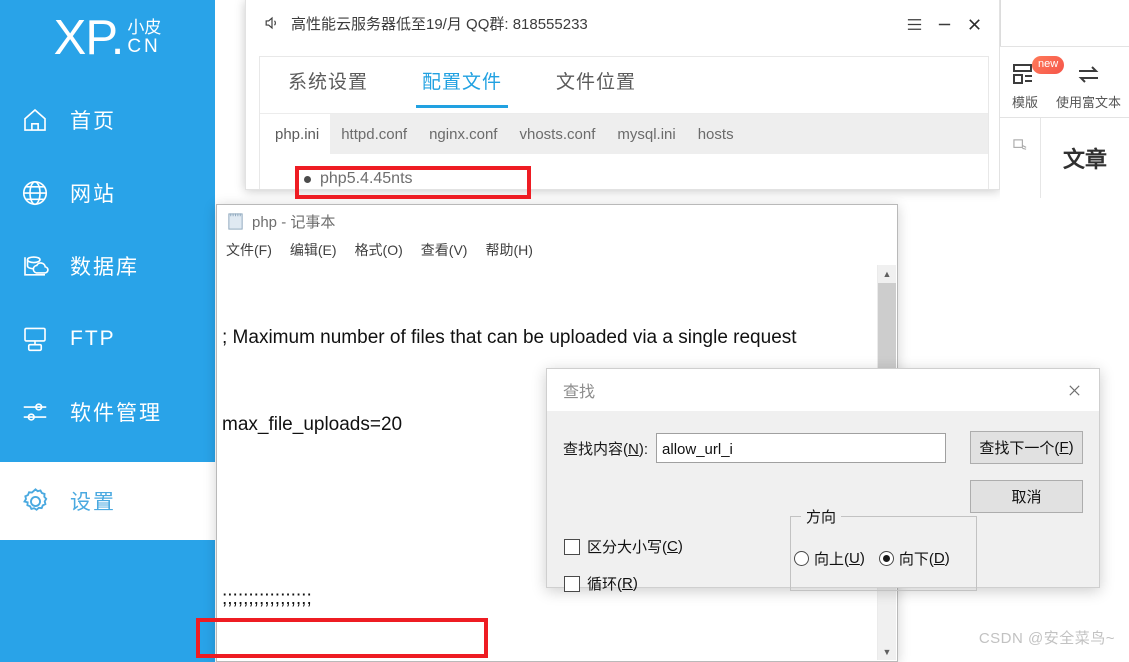 The width and height of the screenshot is (1129, 662). I want to click on sidebar-item-label: 设置, so click(93, 502).